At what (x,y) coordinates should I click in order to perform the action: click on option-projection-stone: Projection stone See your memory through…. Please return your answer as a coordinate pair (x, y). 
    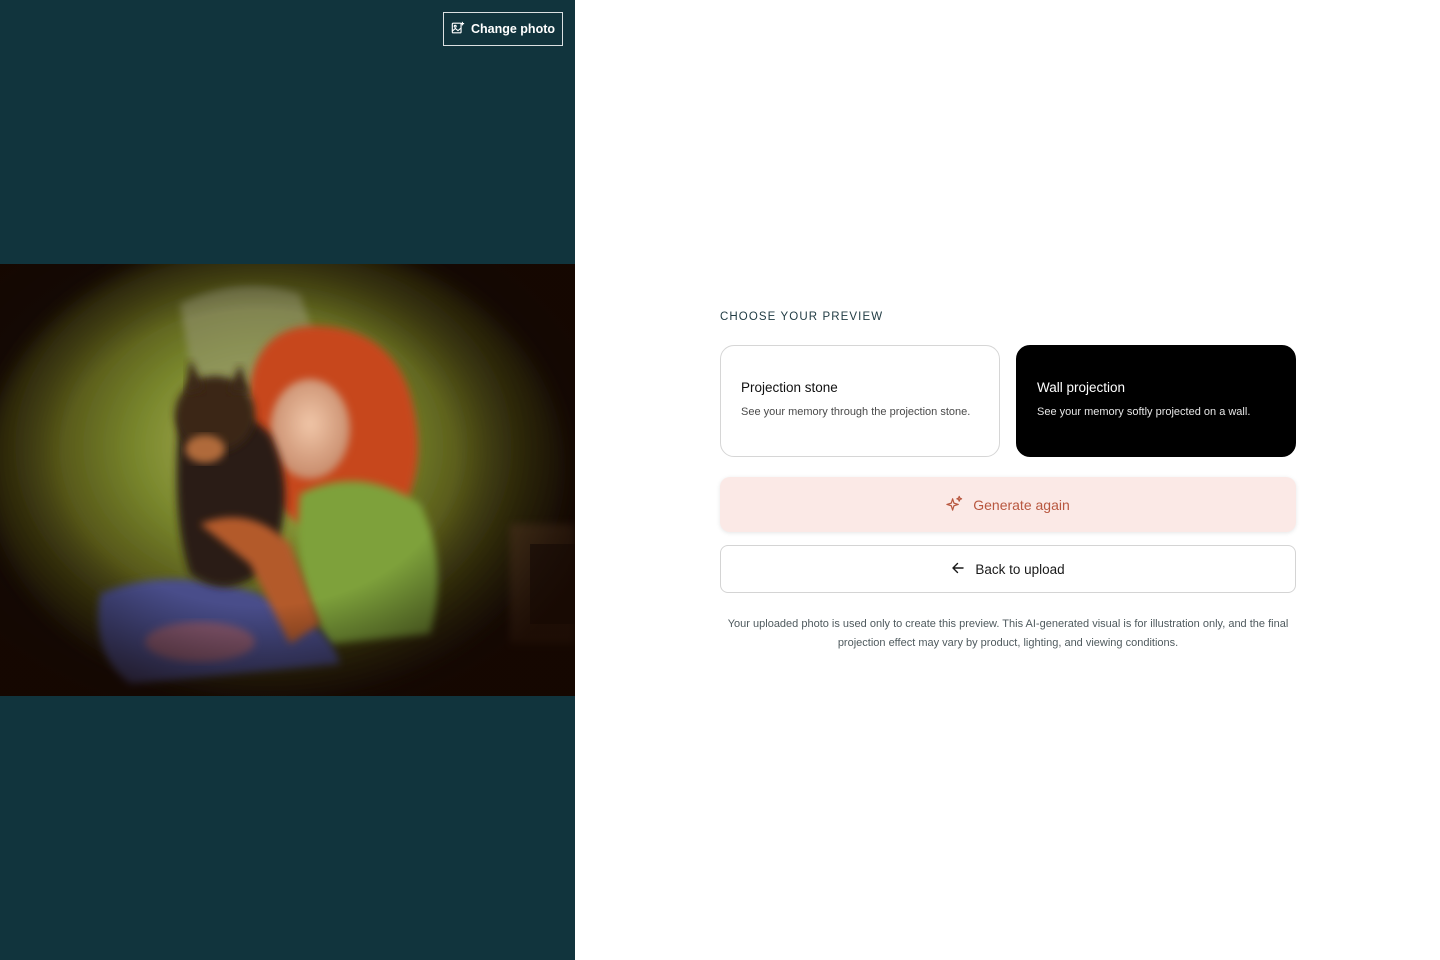
    Looking at the image, I should click on (860, 401).